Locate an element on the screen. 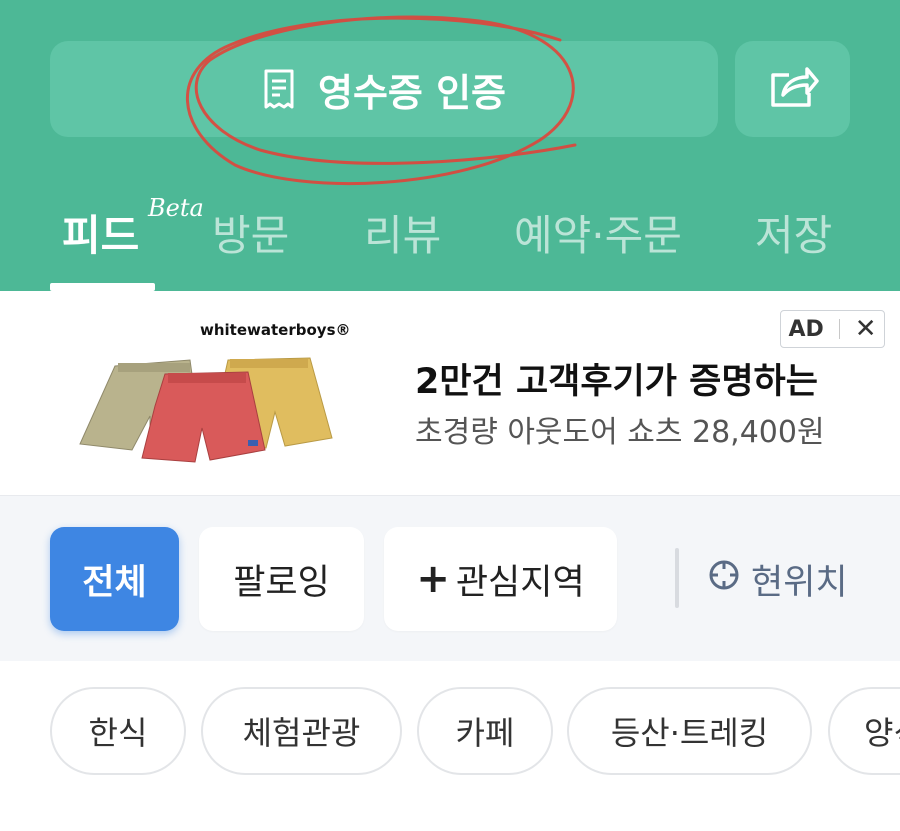 This screenshot has width=900, height=831. receipt-verify-button: 영수증 인증 is located at coordinates (384, 89).